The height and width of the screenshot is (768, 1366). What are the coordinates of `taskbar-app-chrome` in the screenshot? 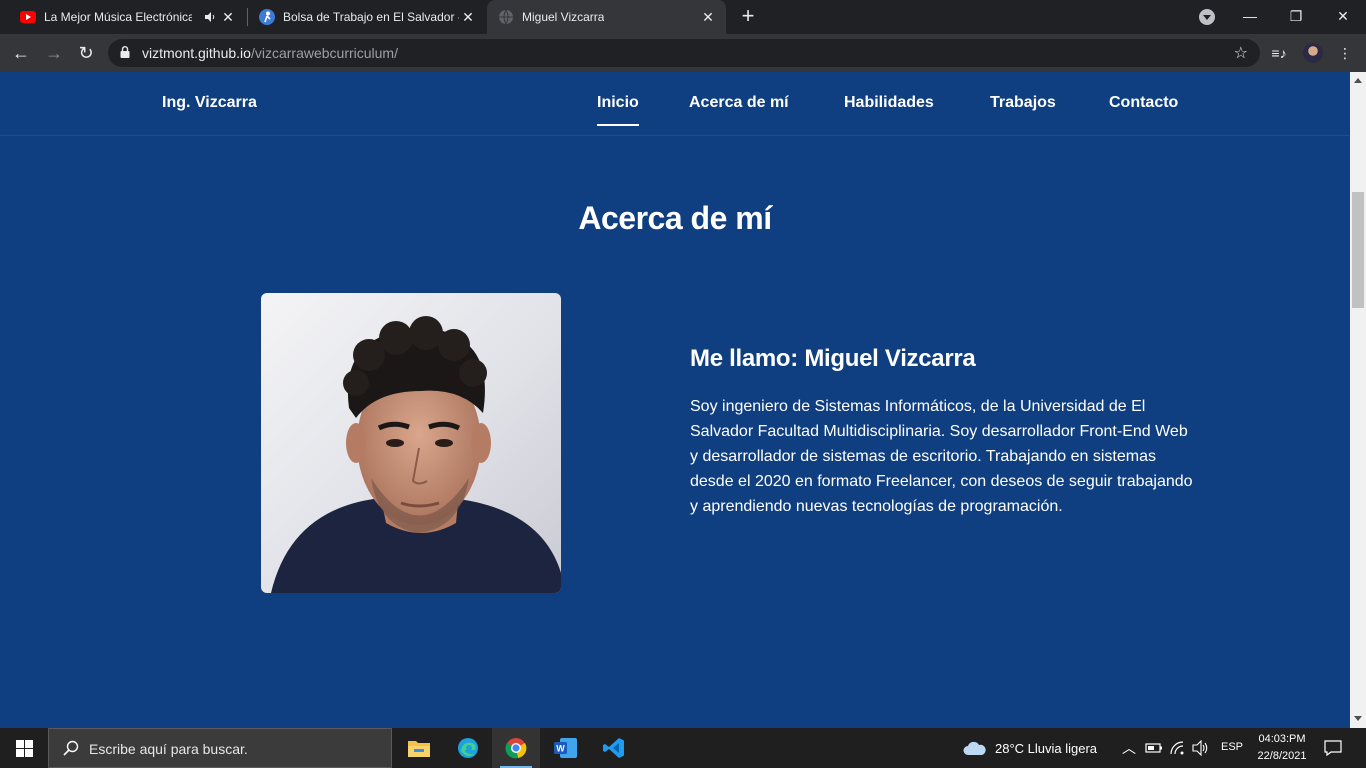 It's located at (516, 748).